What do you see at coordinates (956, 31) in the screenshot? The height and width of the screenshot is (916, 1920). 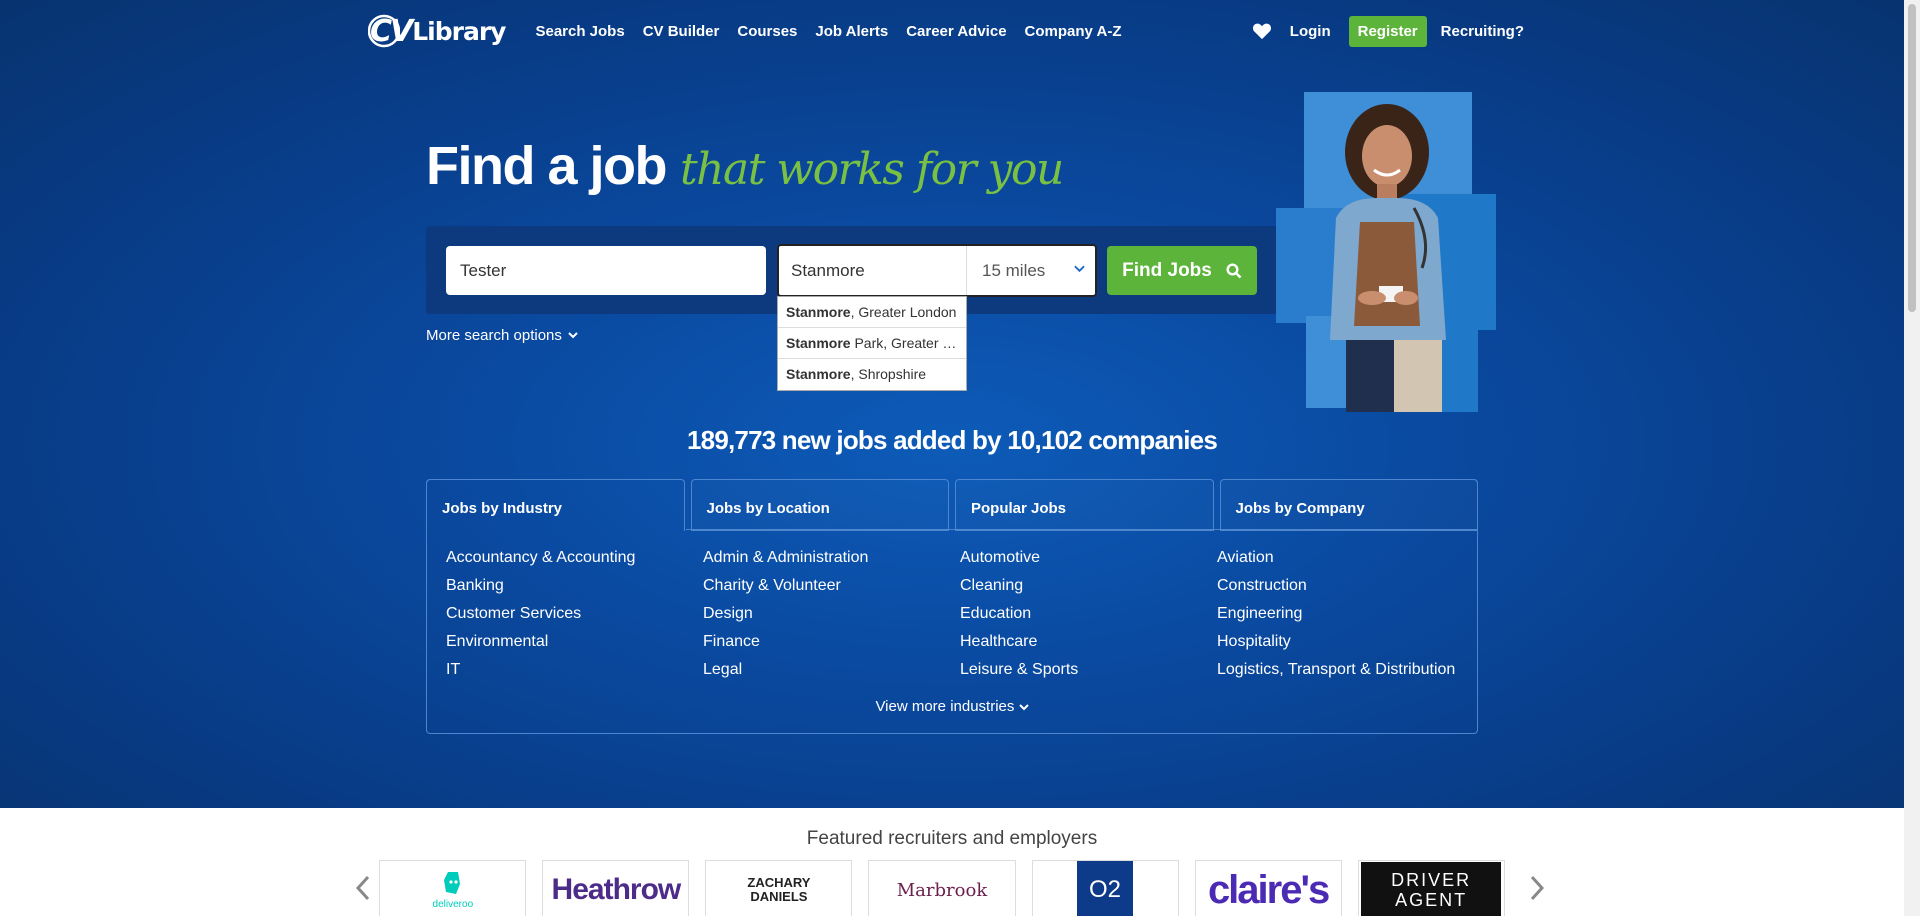 I see `nav-career-advice: Career Advice` at bounding box center [956, 31].